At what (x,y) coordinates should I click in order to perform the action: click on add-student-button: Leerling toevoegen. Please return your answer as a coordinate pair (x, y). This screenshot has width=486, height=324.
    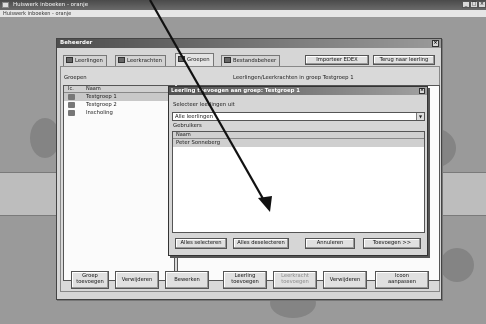
    Looking at the image, I should click on (245, 280).